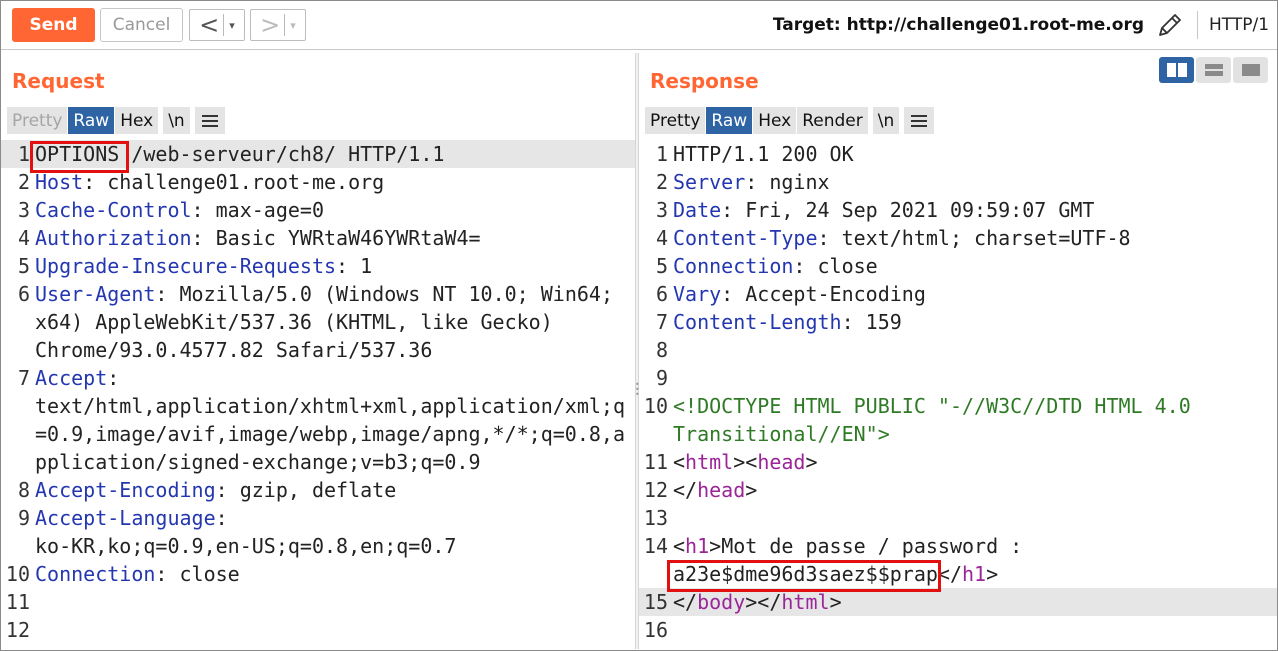  Describe the element at coordinates (958, 25) in the screenshot. I see `target-label: Target: http://challenge01.root-me.org` at that location.